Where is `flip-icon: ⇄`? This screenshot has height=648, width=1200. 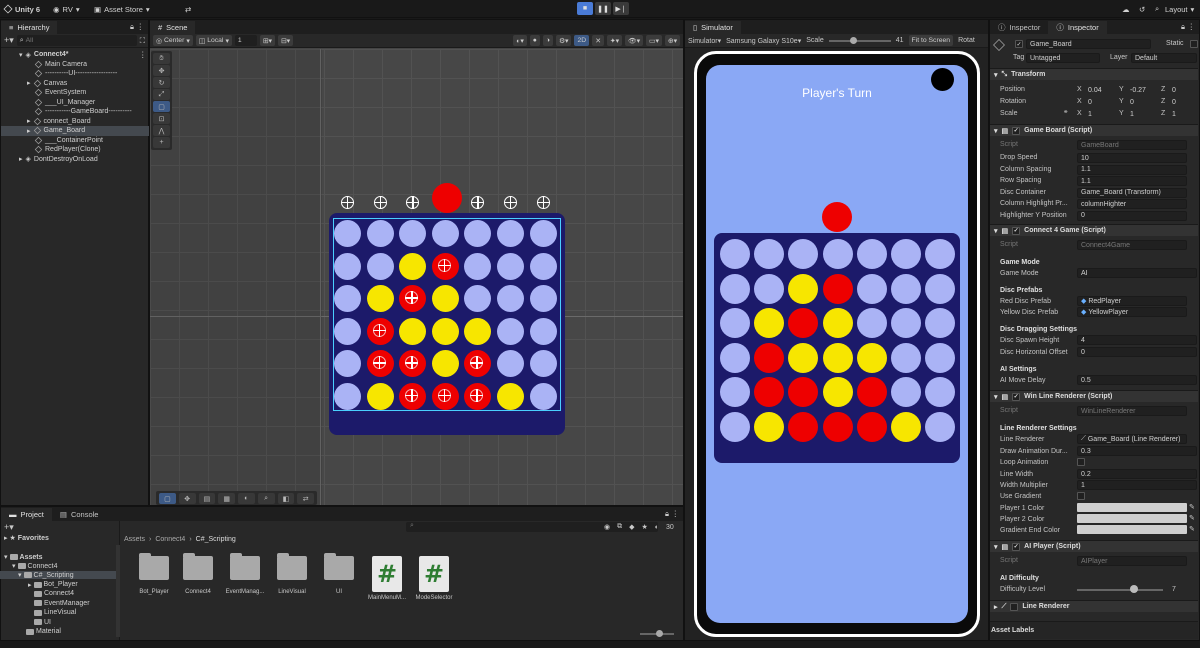 flip-icon: ⇄ is located at coordinates (305, 498).